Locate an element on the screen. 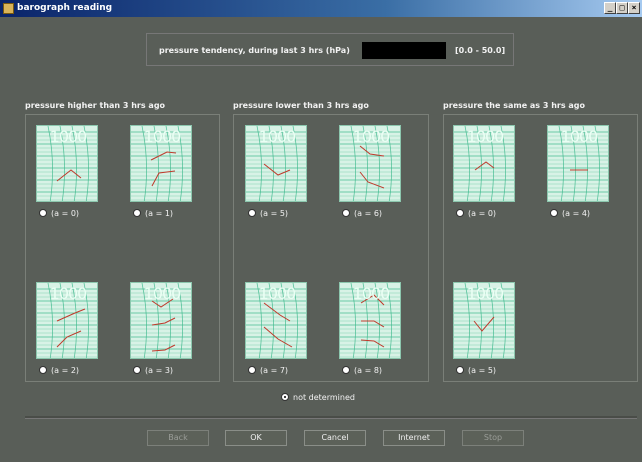 The height and width of the screenshot is (462, 642). tendency-input is located at coordinates (404, 50).